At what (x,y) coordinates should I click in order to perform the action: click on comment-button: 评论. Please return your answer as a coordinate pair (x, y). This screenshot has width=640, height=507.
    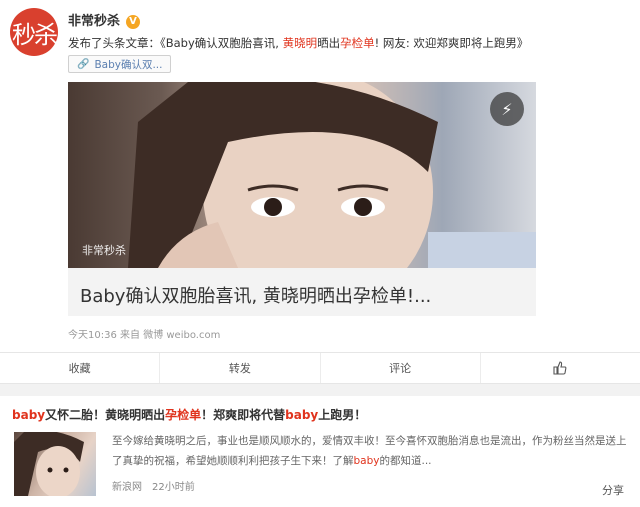
    Looking at the image, I should click on (401, 368).